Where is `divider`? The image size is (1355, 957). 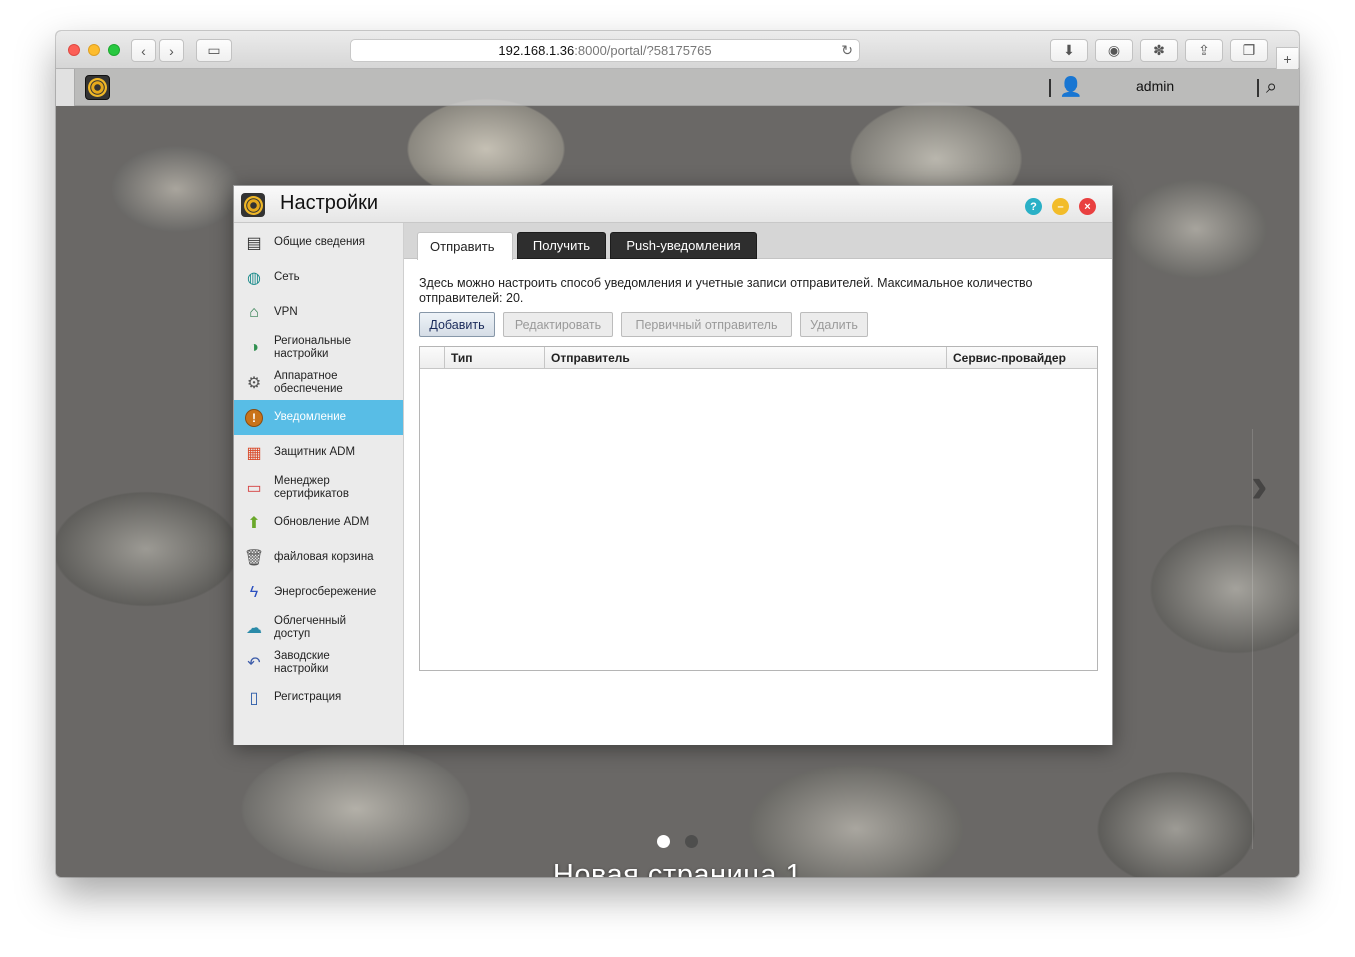
divider is located at coordinates (1258, 88).